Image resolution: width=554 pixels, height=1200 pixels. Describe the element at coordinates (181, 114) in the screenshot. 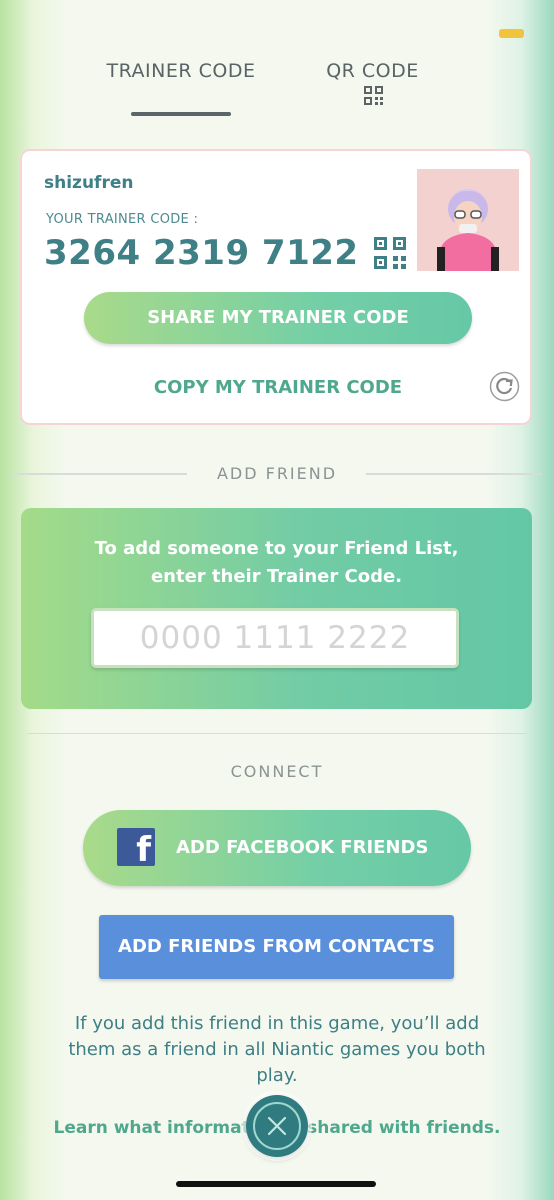

I see `active-tab-indicator` at that location.